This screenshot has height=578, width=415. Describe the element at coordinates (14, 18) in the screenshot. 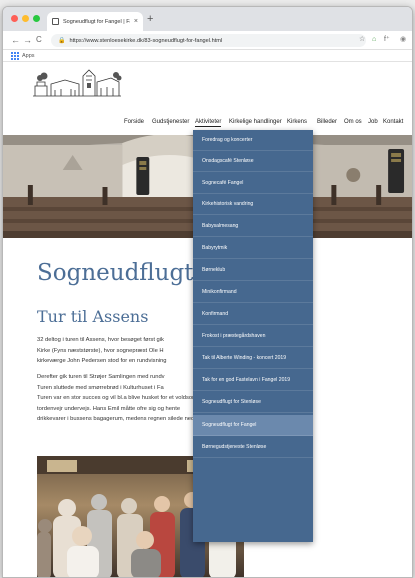

I see `close-window-button` at that location.